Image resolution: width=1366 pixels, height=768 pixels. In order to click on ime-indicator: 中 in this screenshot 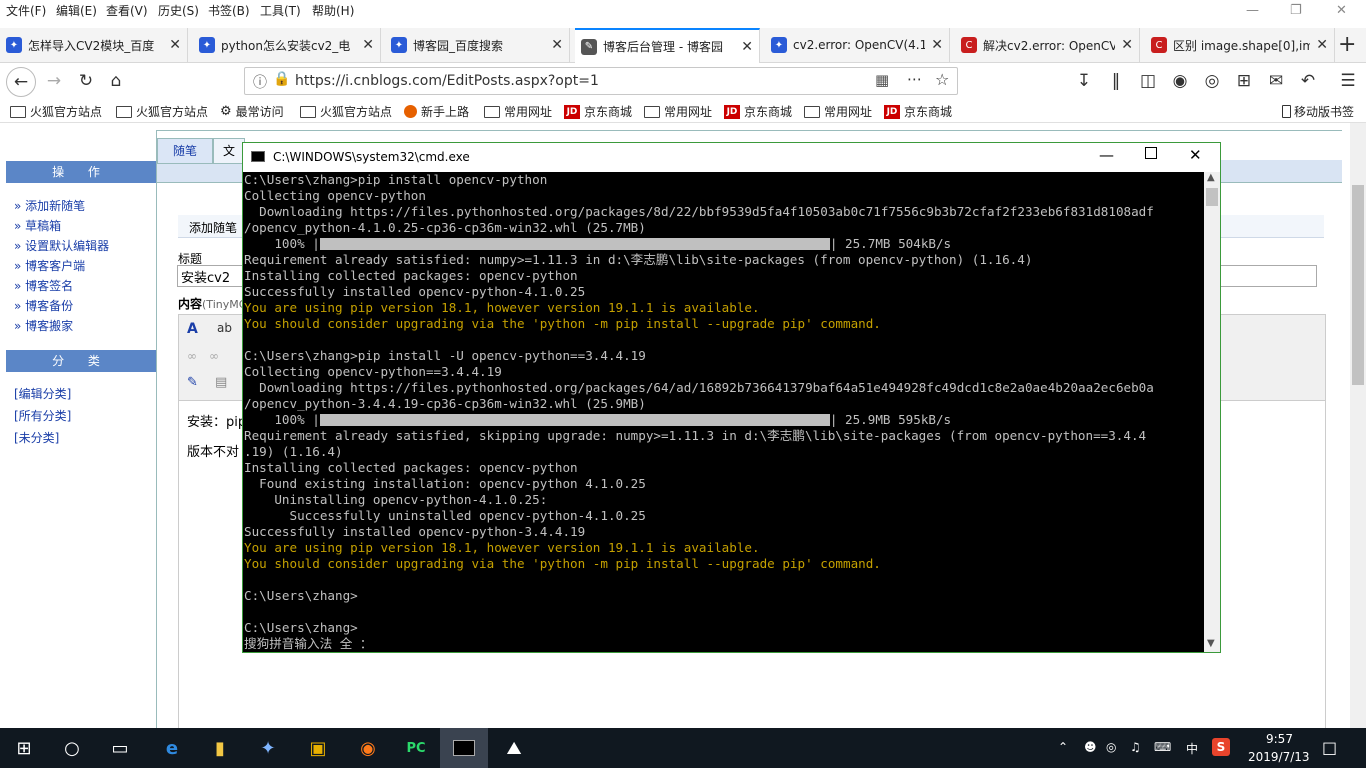, I will do `click(1192, 748)`.